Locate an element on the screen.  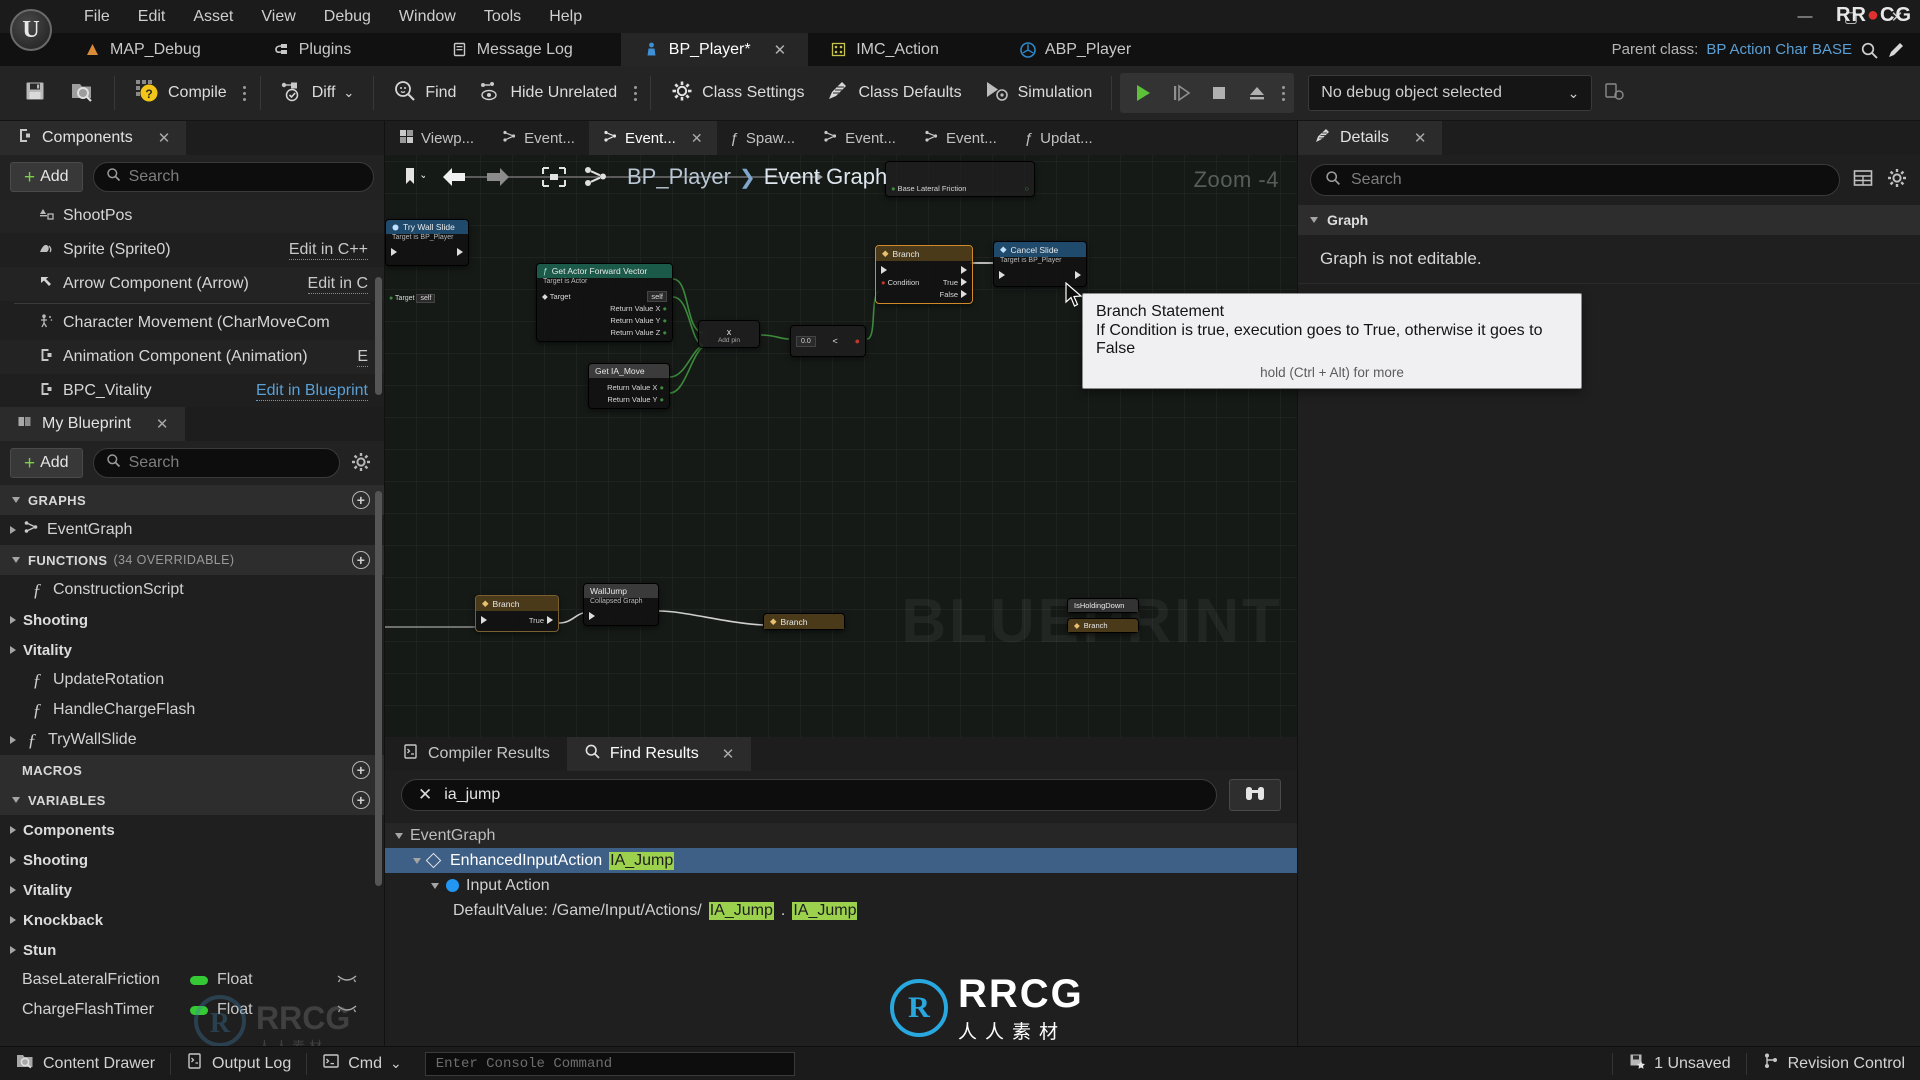
section-graphs: GRAPHS + is located at coordinates (192, 500).